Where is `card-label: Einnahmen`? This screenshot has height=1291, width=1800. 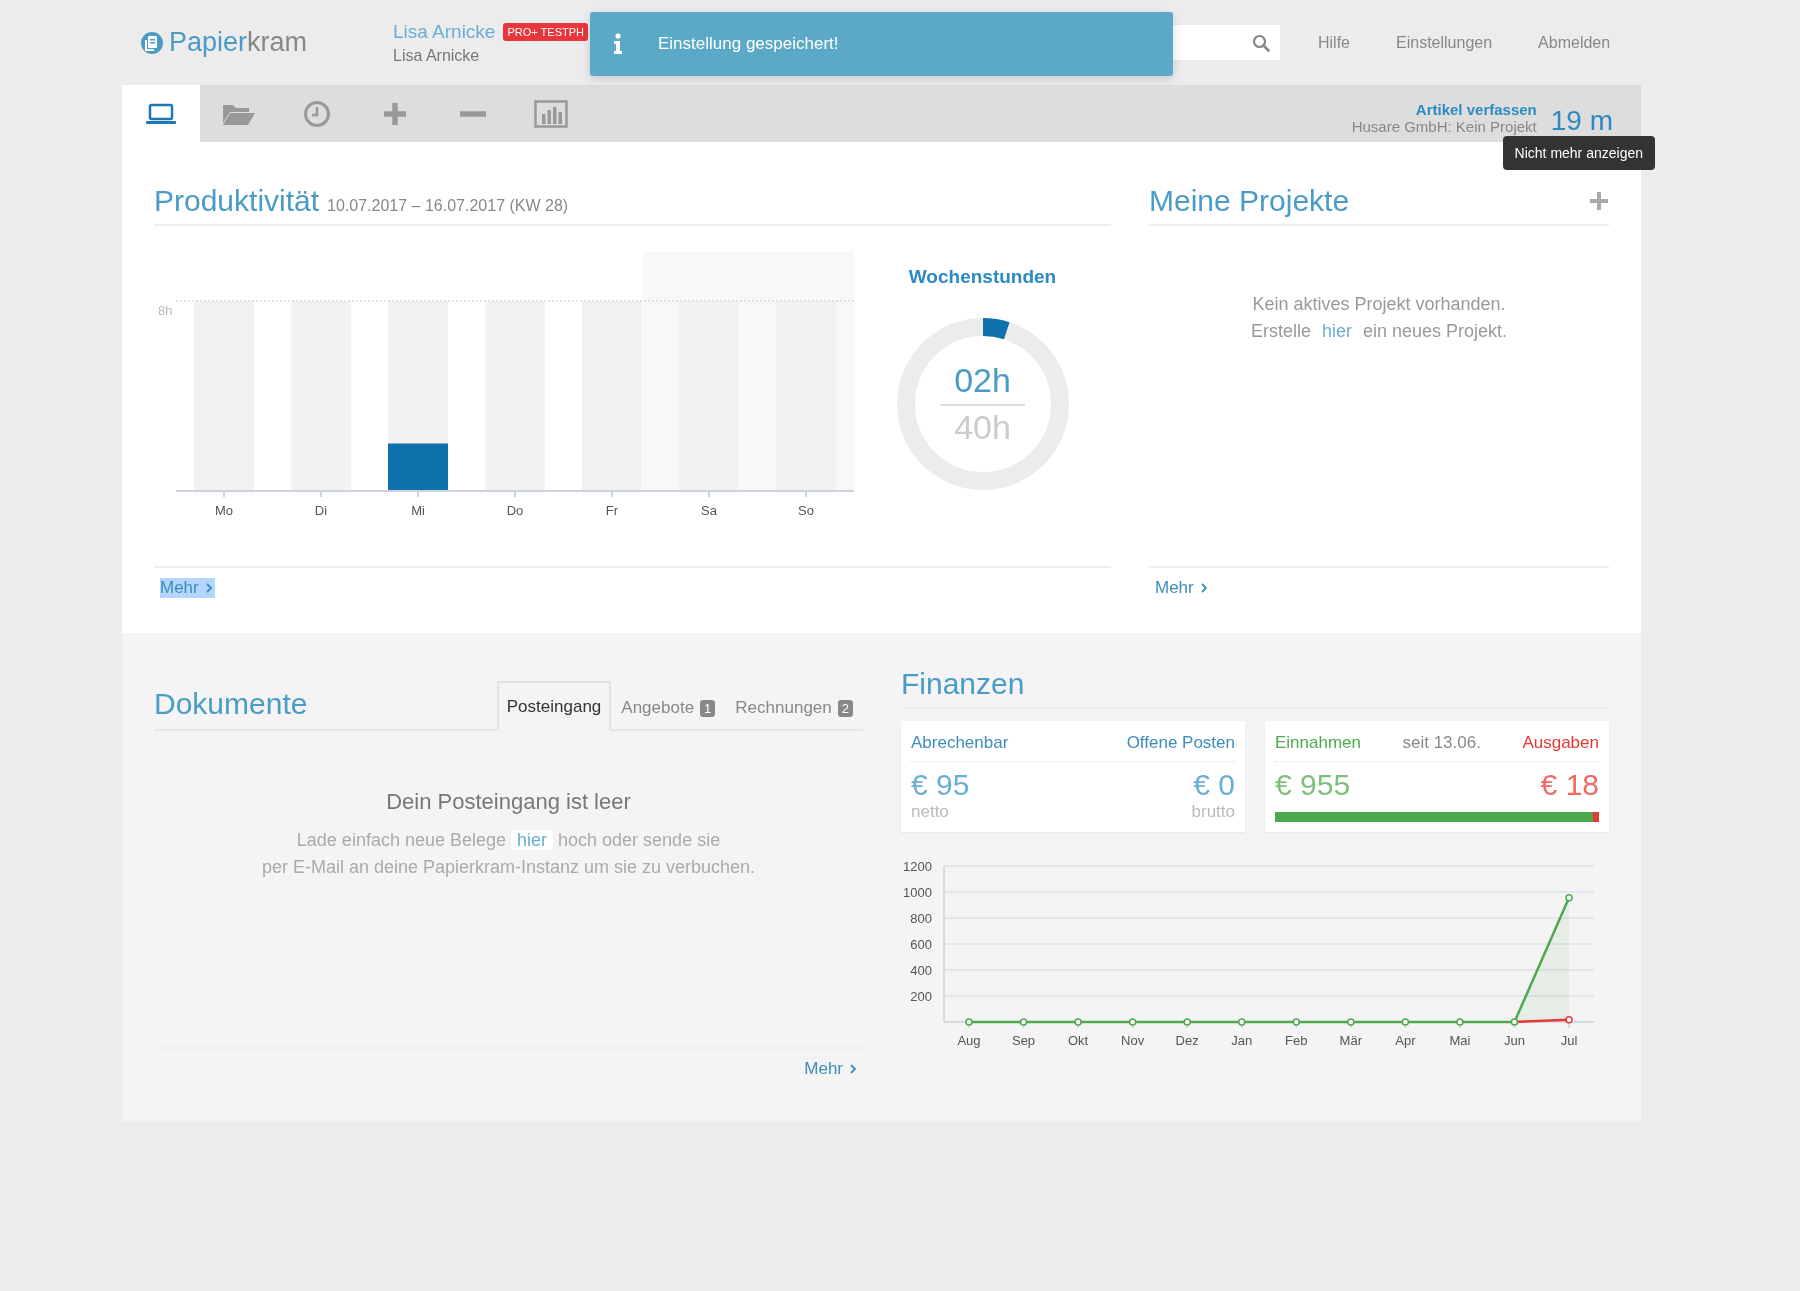 card-label: Einnahmen is located at coordinates (1318, 743).